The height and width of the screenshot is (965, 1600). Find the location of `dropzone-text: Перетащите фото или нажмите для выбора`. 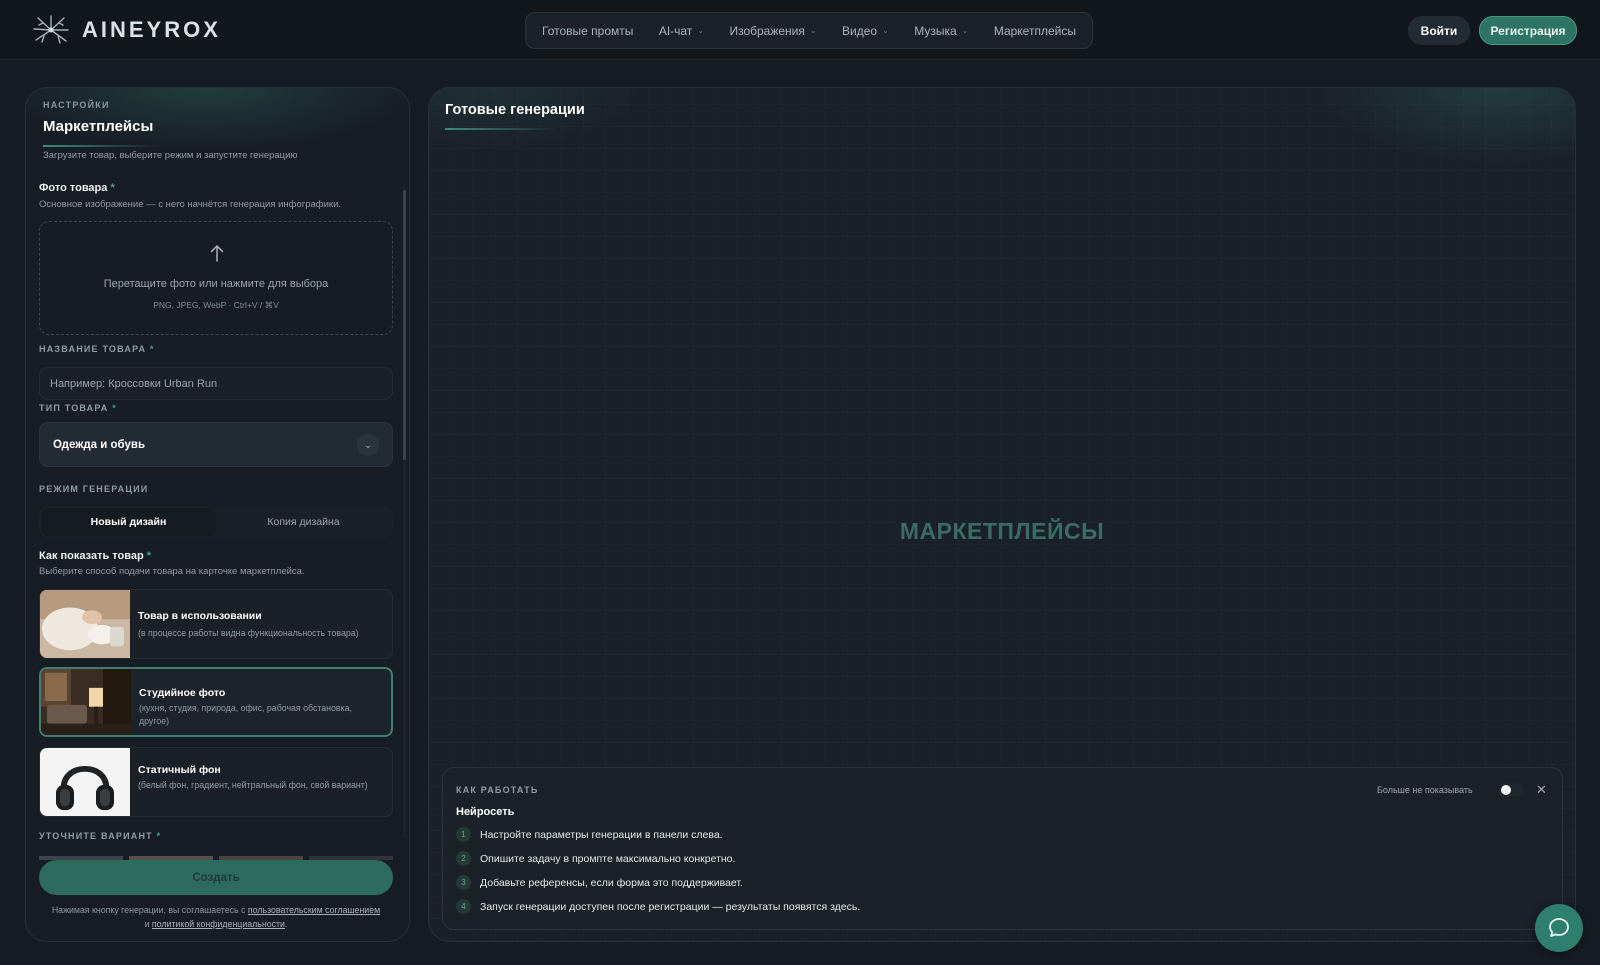

dropzone-text: Перетащите фото или нажмите для выбора is located at coordinates (216, 284).